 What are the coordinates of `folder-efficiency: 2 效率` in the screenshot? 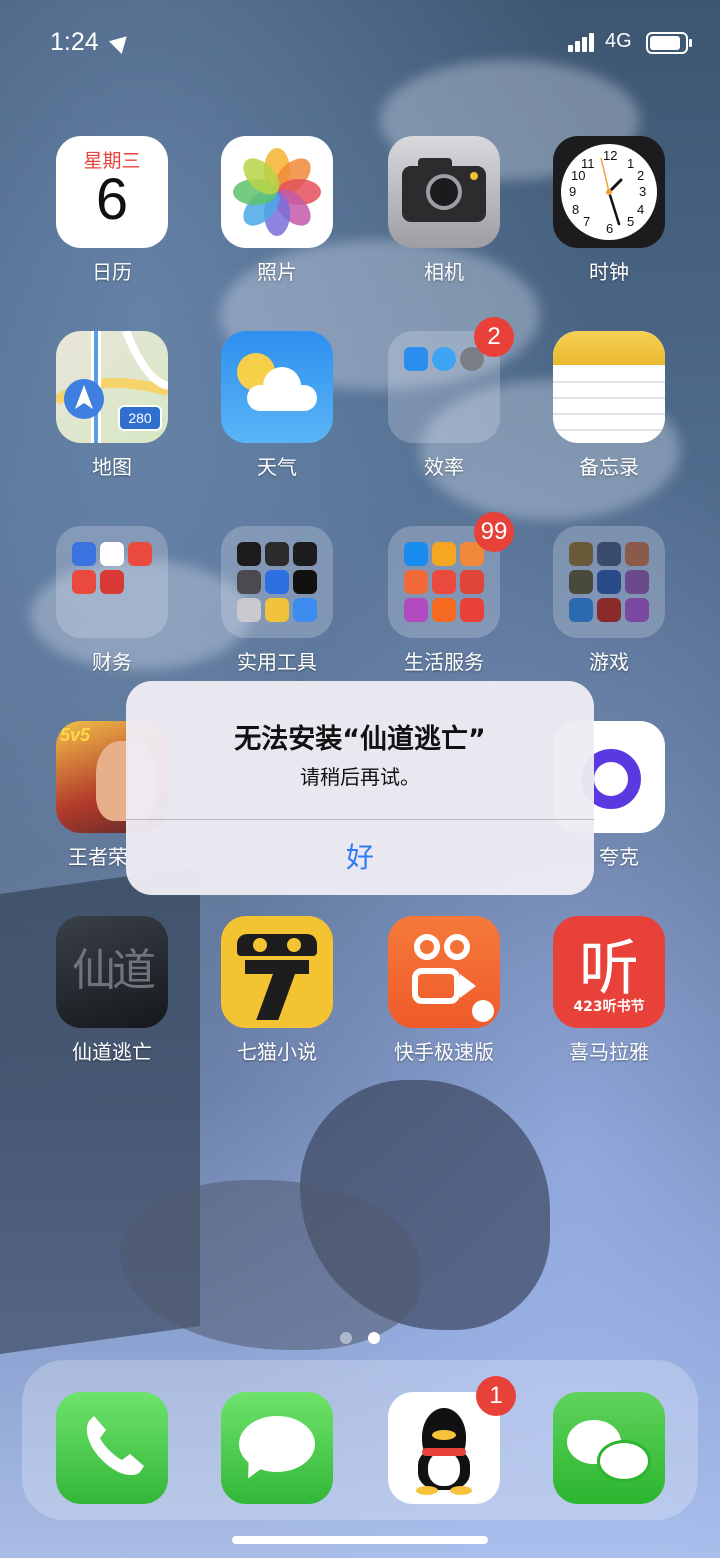 It's located at (451, 398).